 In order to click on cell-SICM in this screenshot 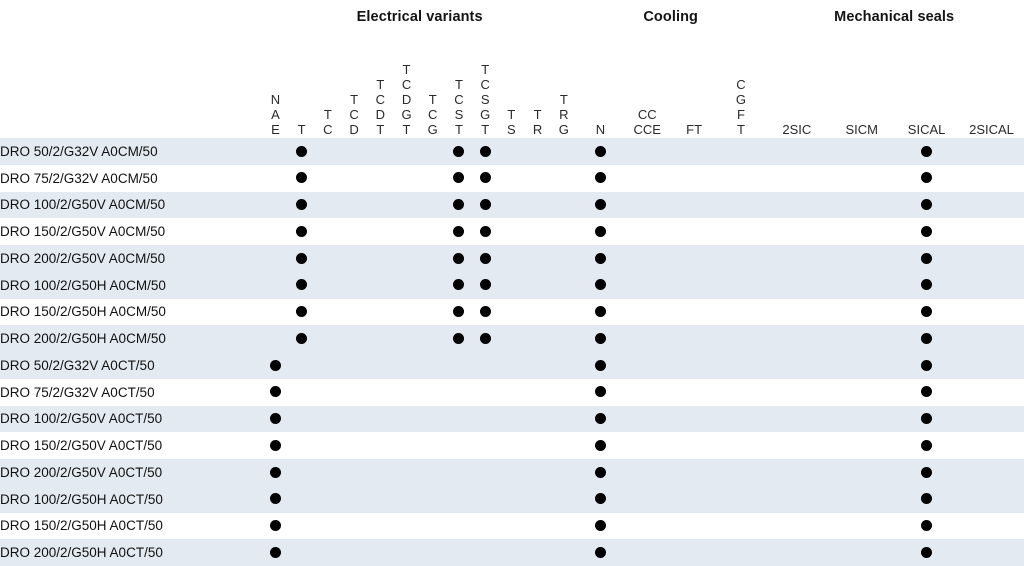, I will do `click(862, 338)`.